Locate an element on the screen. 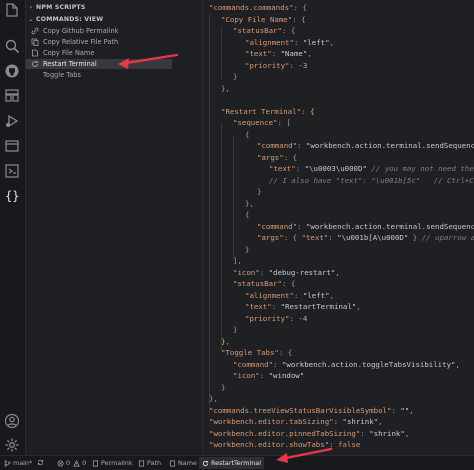  code-line: "Restart Terminal": { is located at coordinates (267, 112).